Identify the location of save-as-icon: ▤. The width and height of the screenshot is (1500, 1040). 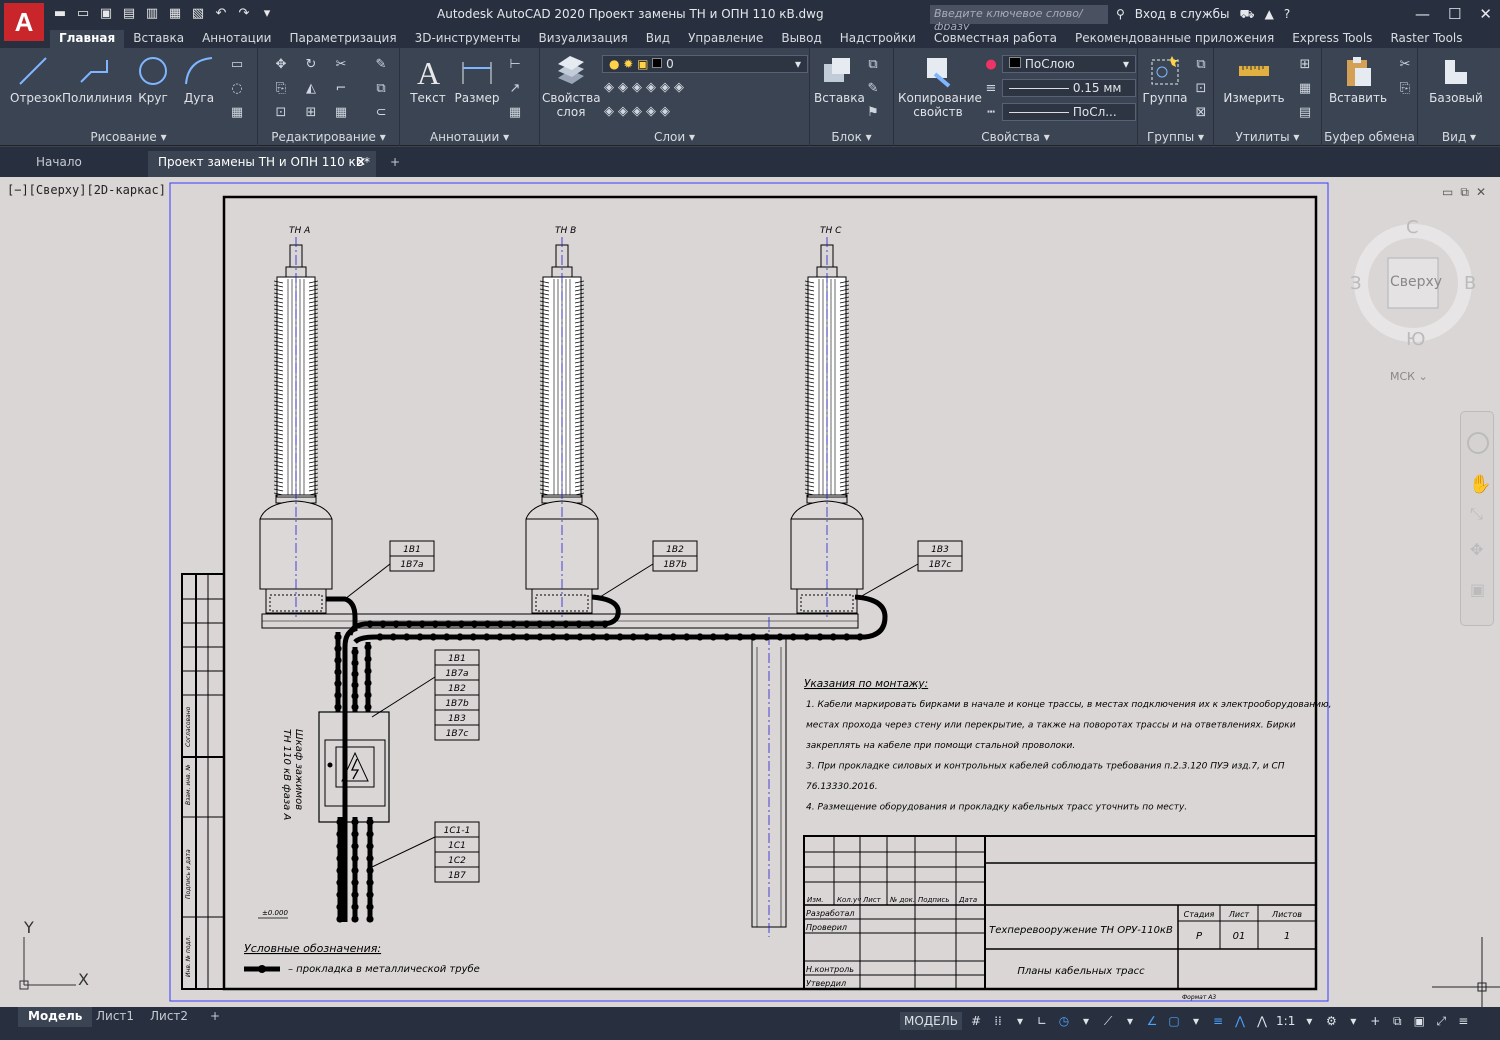
(129, 14).